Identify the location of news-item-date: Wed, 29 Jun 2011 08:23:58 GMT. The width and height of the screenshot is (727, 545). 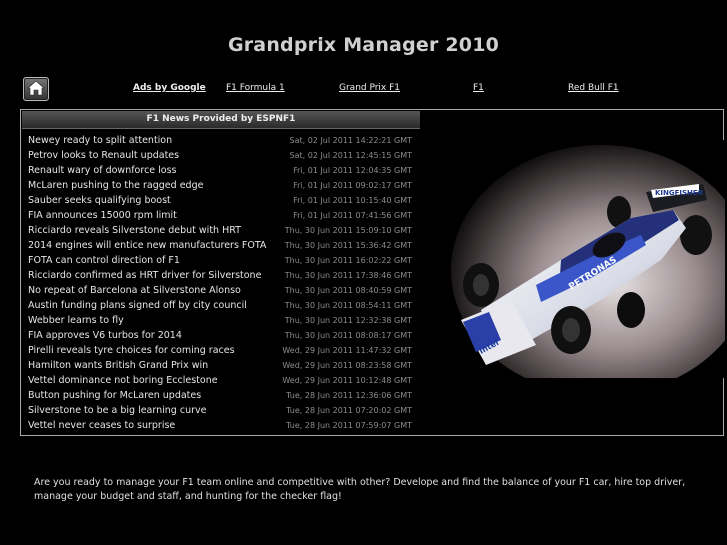
(347, 365).